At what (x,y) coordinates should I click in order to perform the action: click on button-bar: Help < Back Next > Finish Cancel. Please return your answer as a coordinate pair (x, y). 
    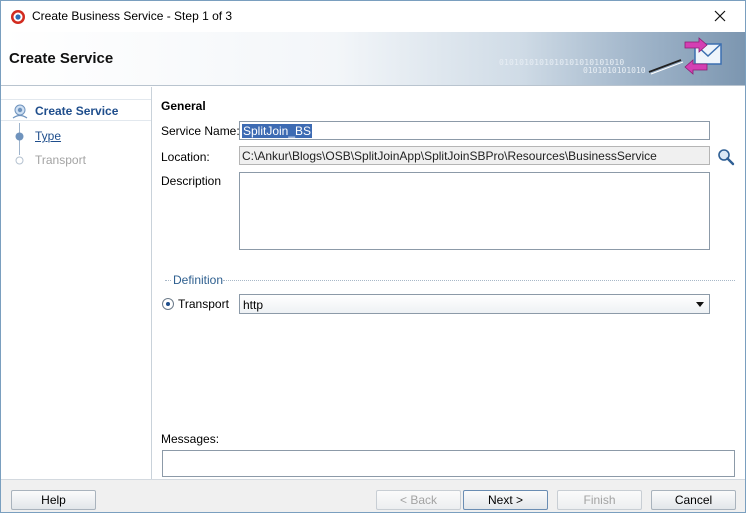
    Looking at the image, I should click on (373, 495).